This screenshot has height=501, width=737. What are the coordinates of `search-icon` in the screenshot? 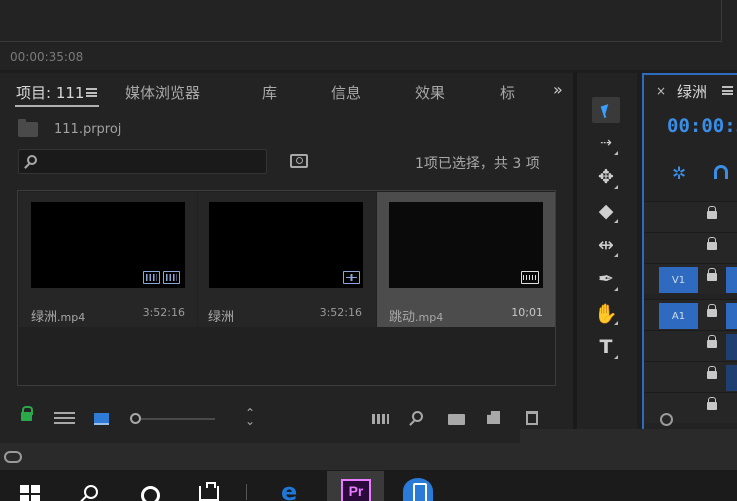 It's located at (32, 160).